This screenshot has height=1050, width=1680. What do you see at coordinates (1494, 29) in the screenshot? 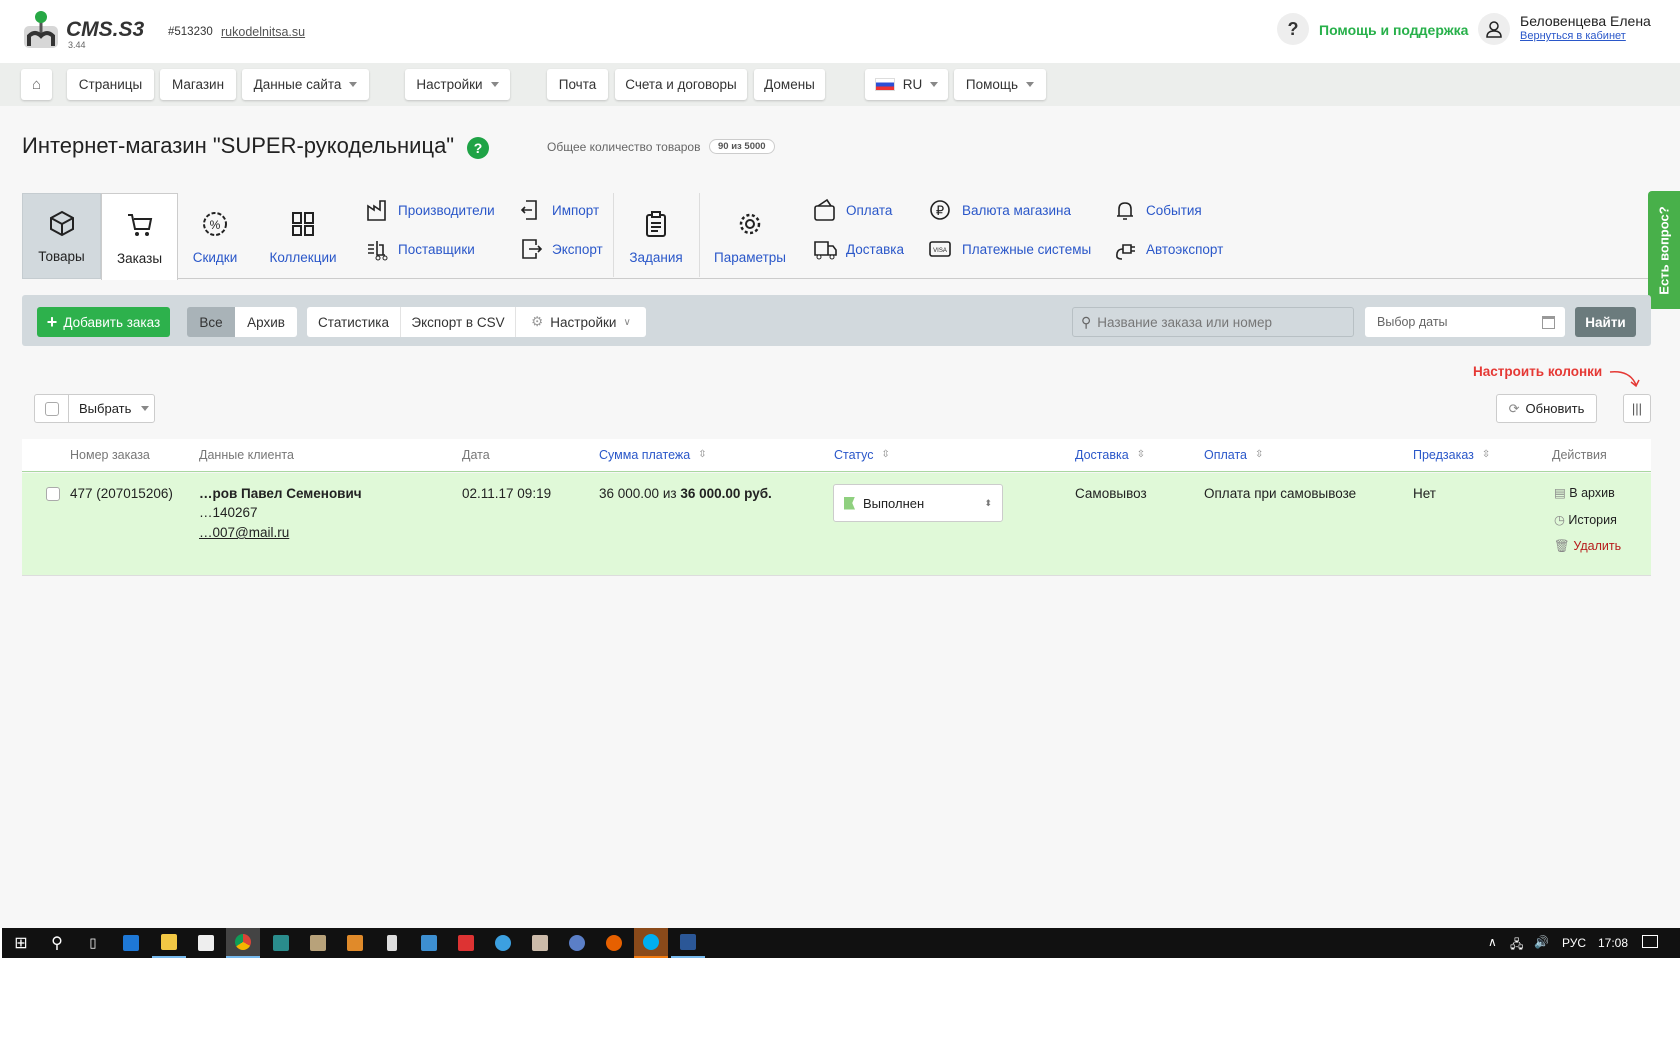
I see `user-icon` at bounding box center [1494, 29].